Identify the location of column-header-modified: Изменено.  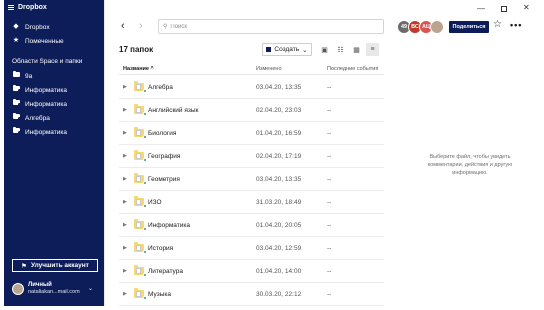
(269, 69).